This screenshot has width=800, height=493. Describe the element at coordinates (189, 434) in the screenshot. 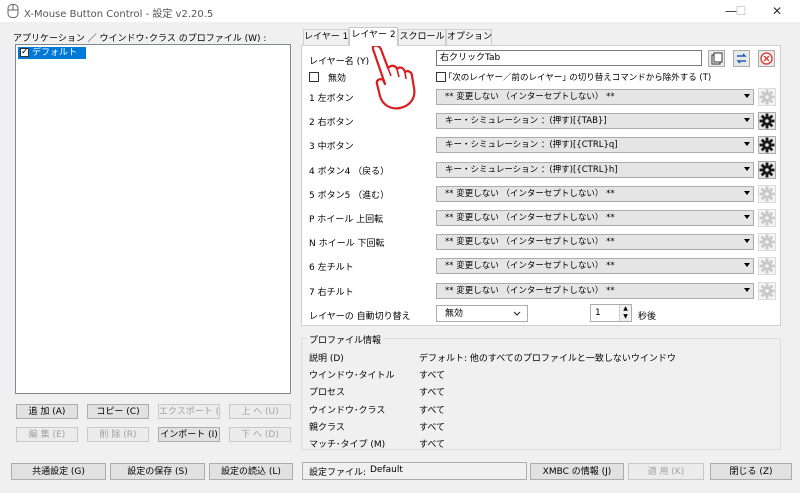

I see `import-button: インポート (I)` at that location.